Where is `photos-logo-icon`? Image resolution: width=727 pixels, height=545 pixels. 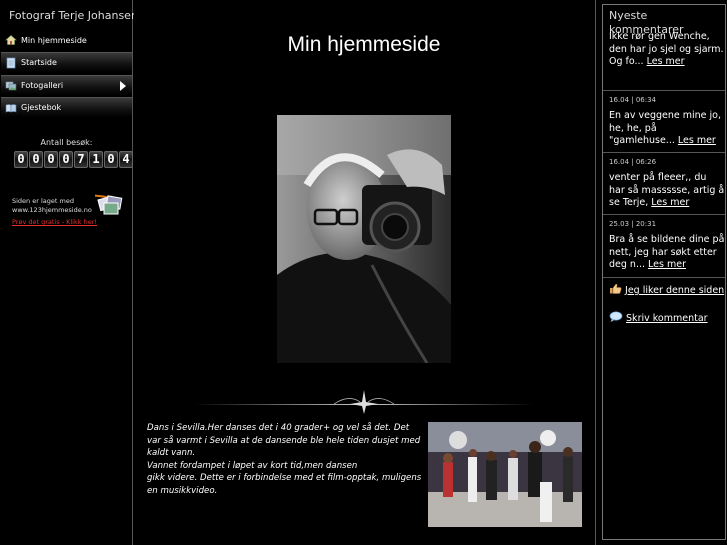 photos-logo-icon is located at coordinates (109, 204).